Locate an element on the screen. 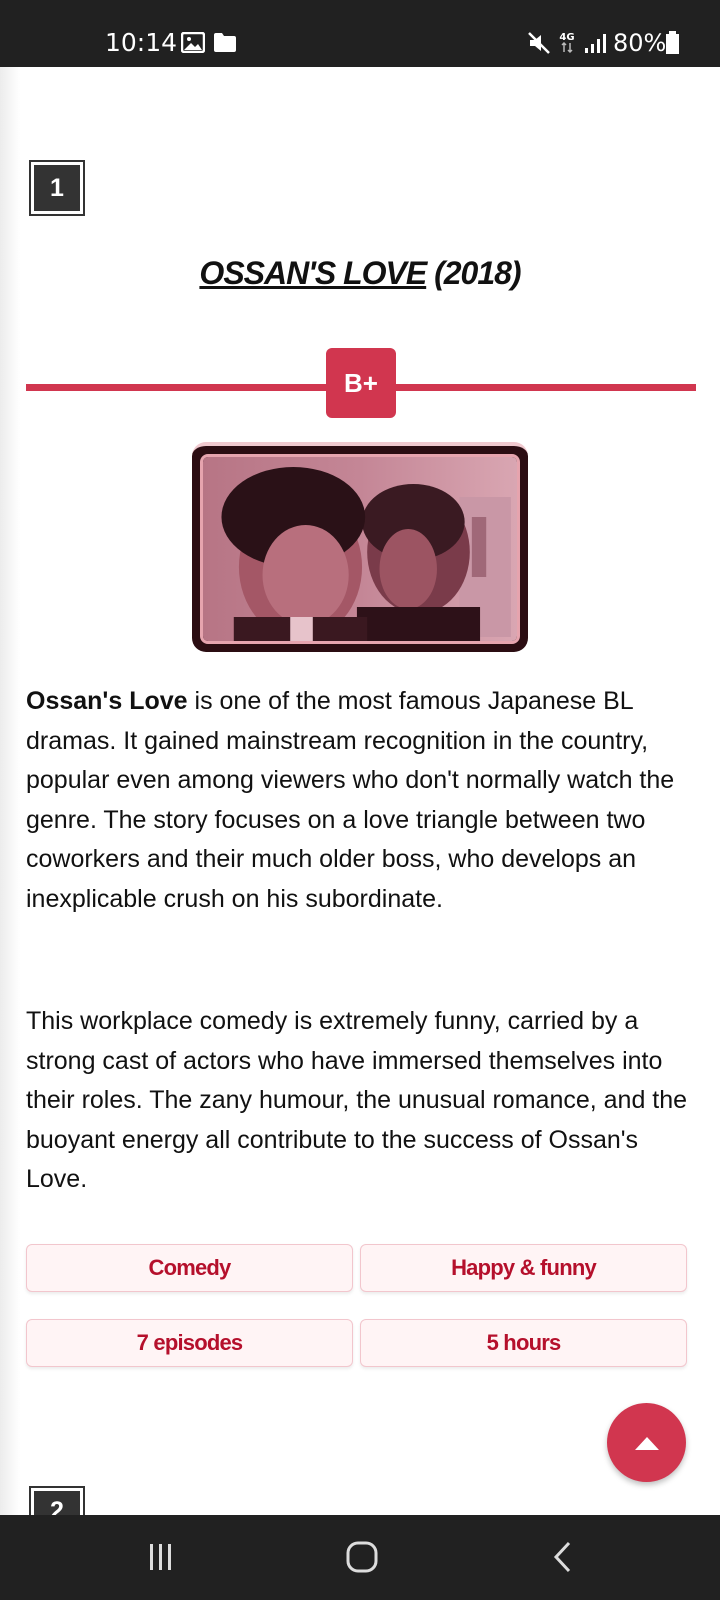 The image size is (720, 1600). back-button is located at coordinates (563, 1557).